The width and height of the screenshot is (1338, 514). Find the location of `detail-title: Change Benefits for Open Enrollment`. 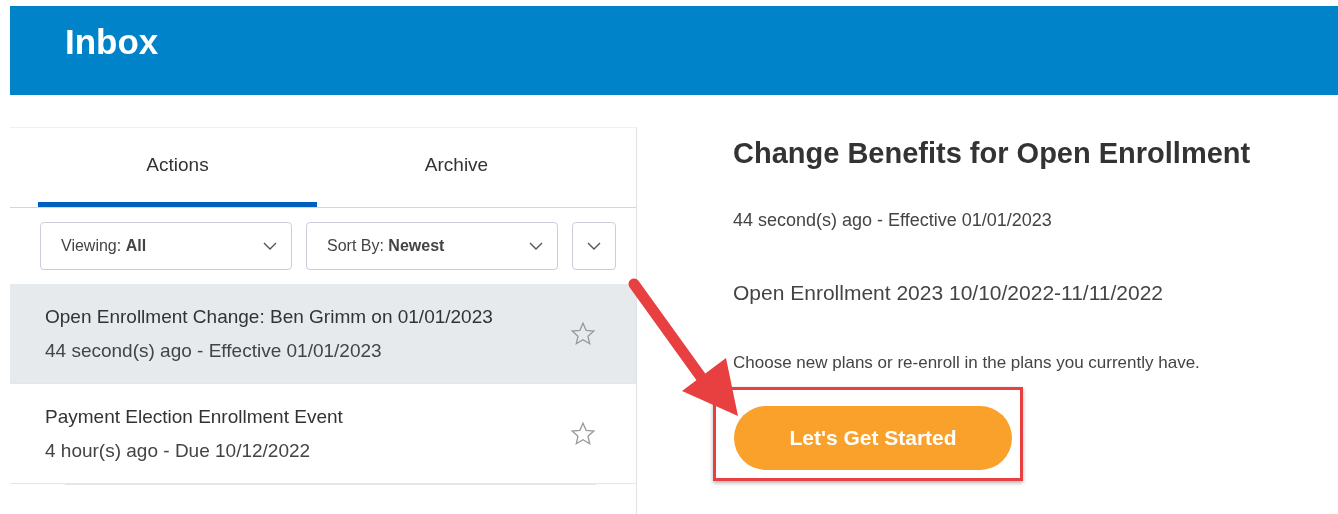

detail-title: Change Benefits for Open Enrollment is located at coordinates (992, 153).